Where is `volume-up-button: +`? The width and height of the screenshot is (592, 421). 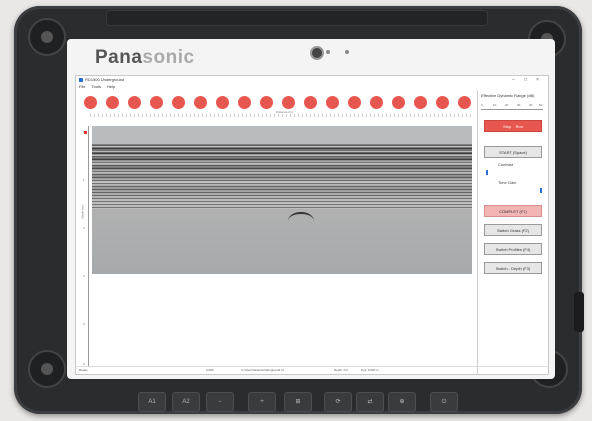 volume-up-button: + is located at coordinates (262, 402).